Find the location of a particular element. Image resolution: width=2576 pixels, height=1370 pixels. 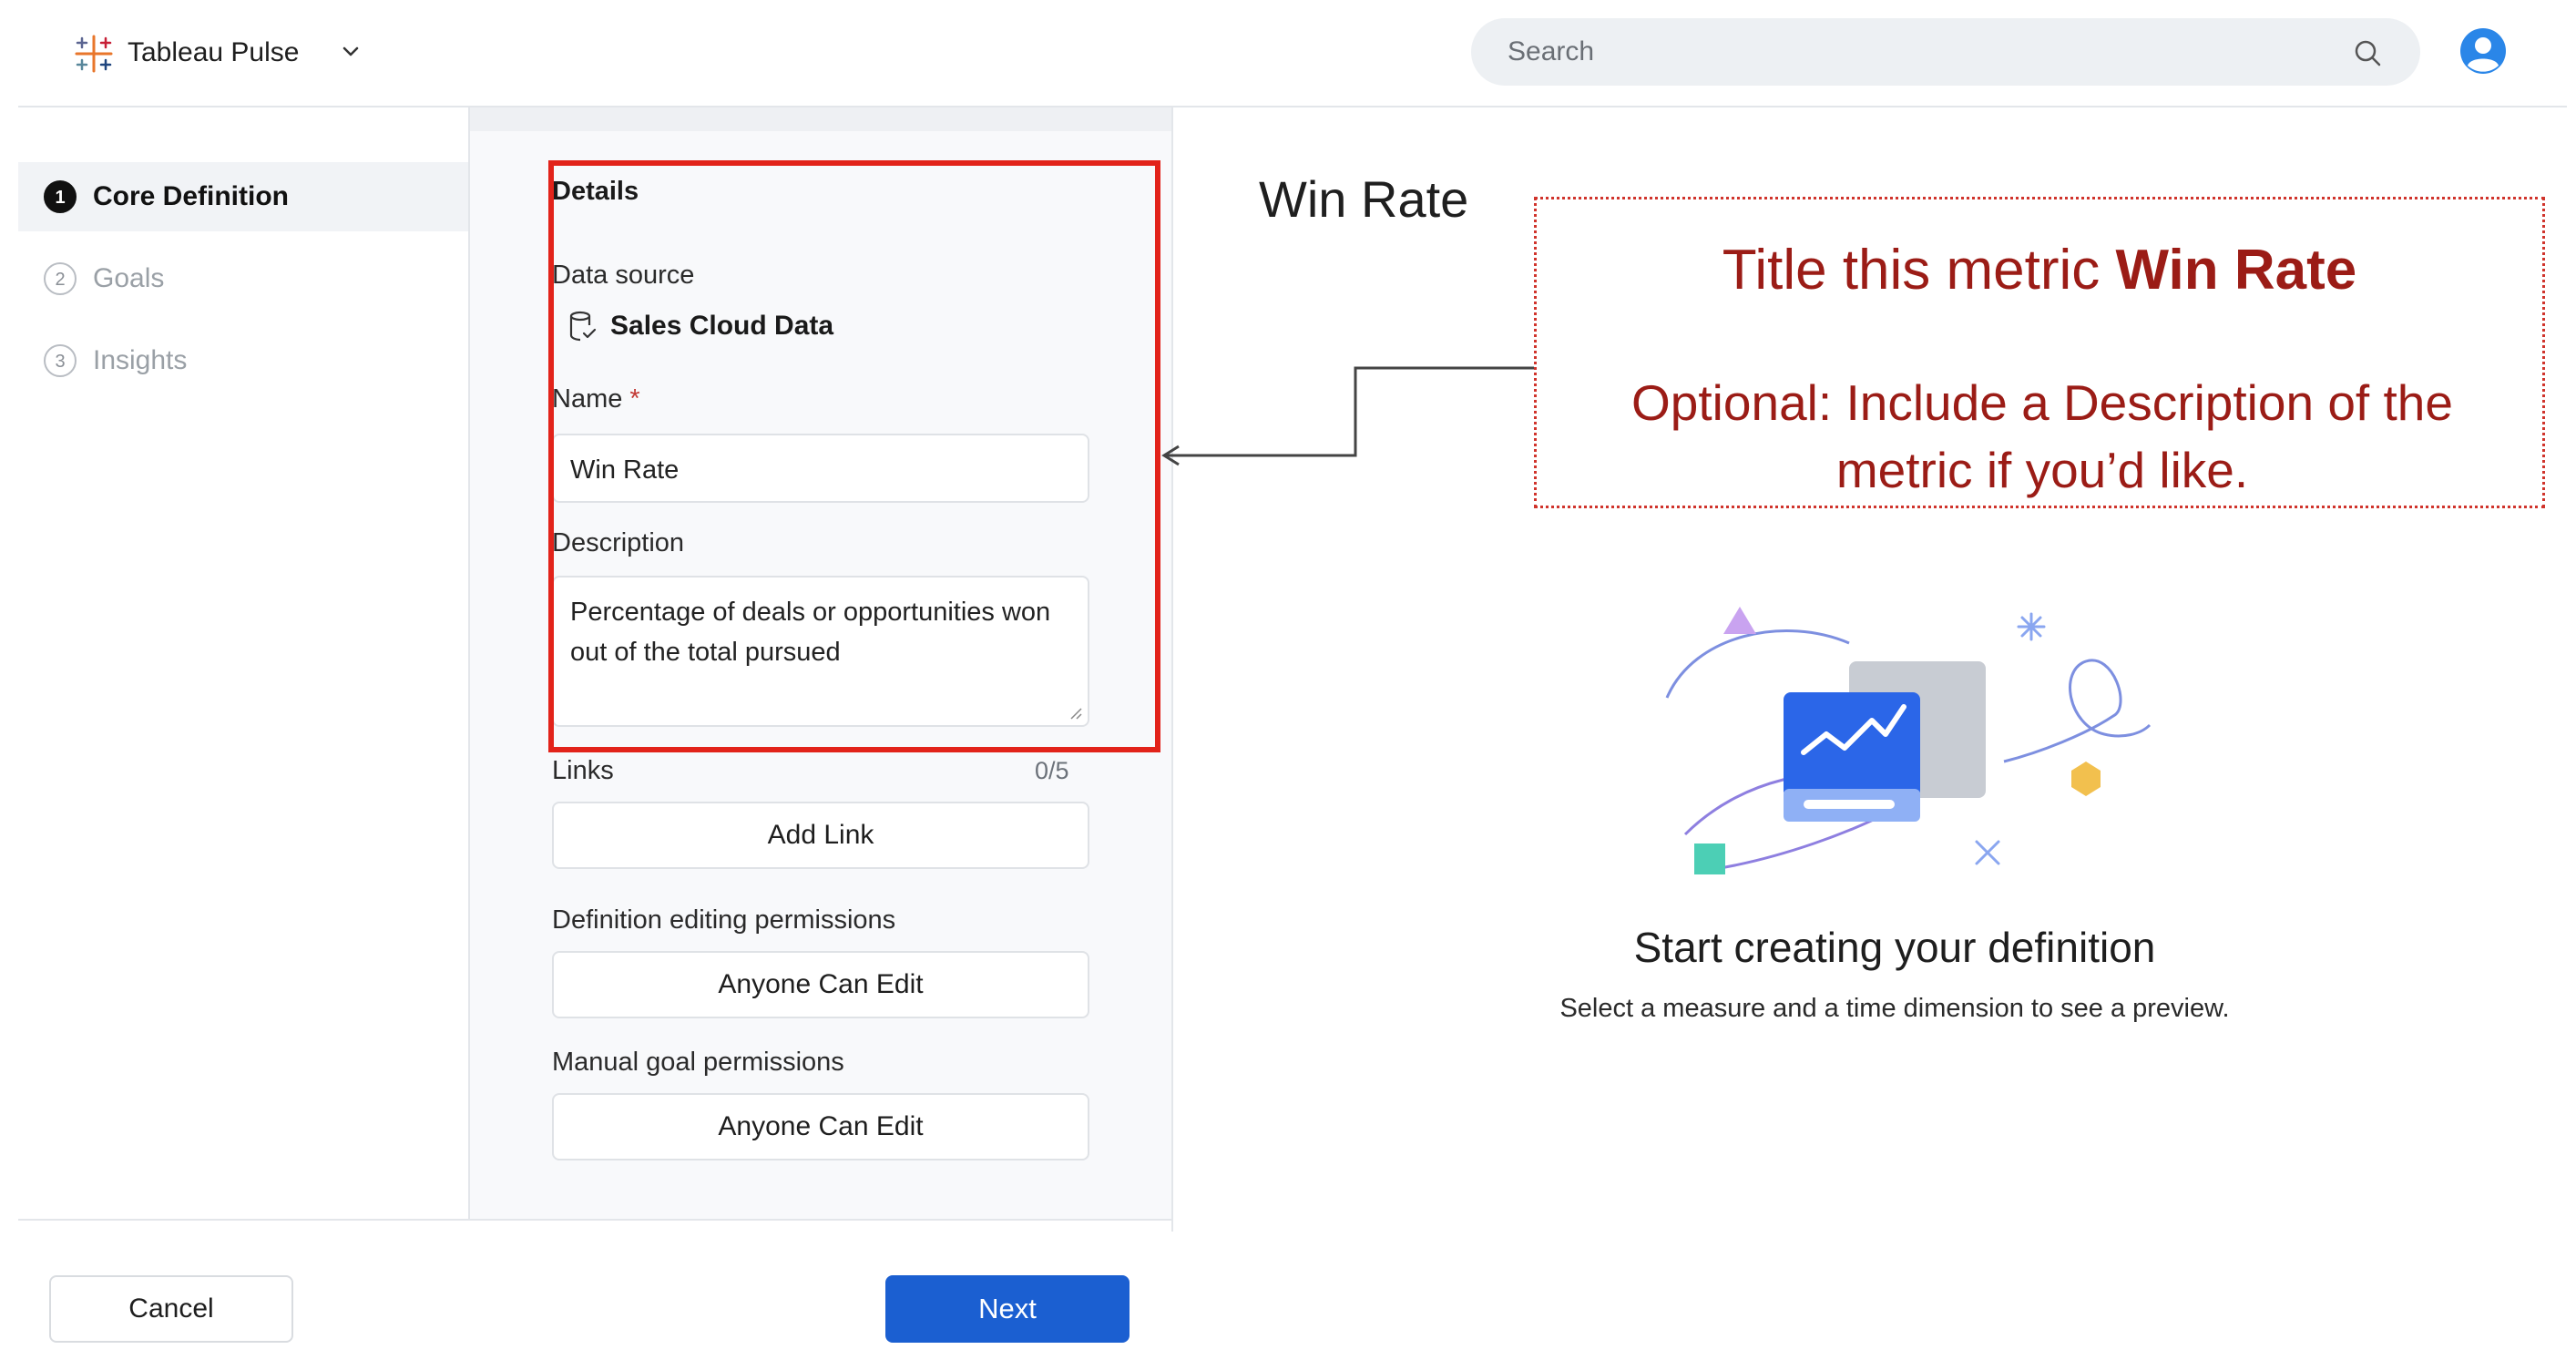

search-input is located at coordinates (1908, 52).